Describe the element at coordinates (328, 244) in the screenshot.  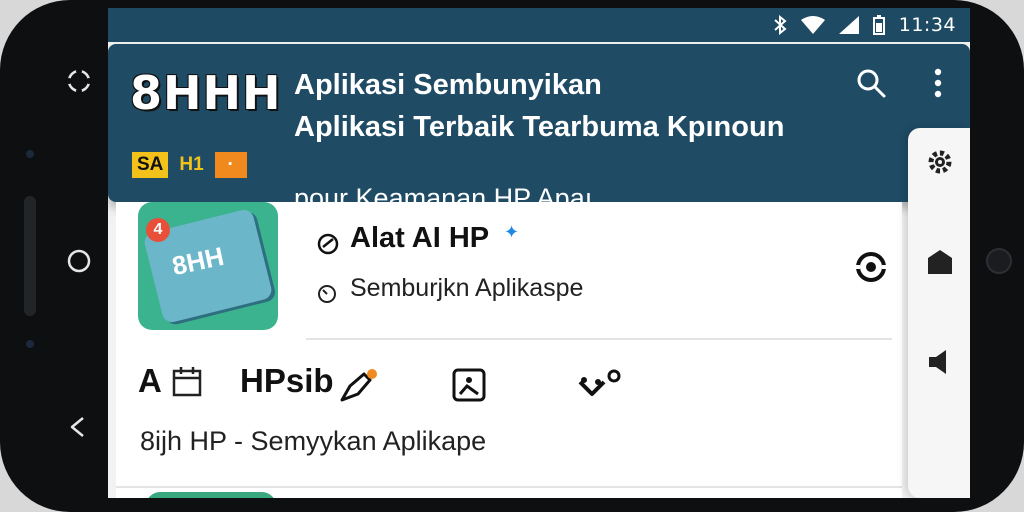
I see `shield-check-icon` at that location.